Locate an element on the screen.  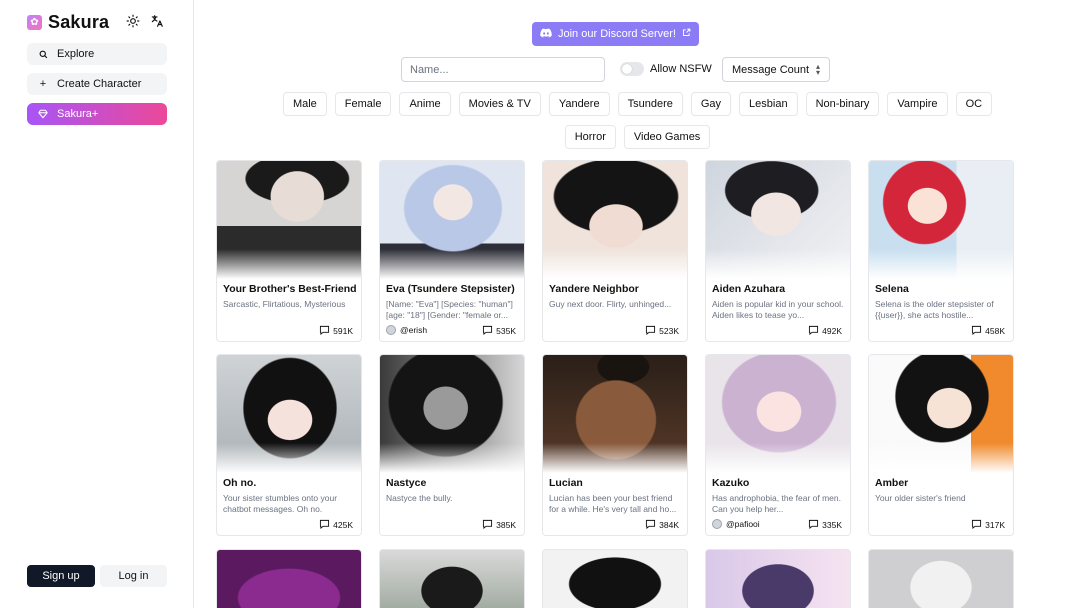
theme-toggle-sun-icon is located at coordinates (133, 21).